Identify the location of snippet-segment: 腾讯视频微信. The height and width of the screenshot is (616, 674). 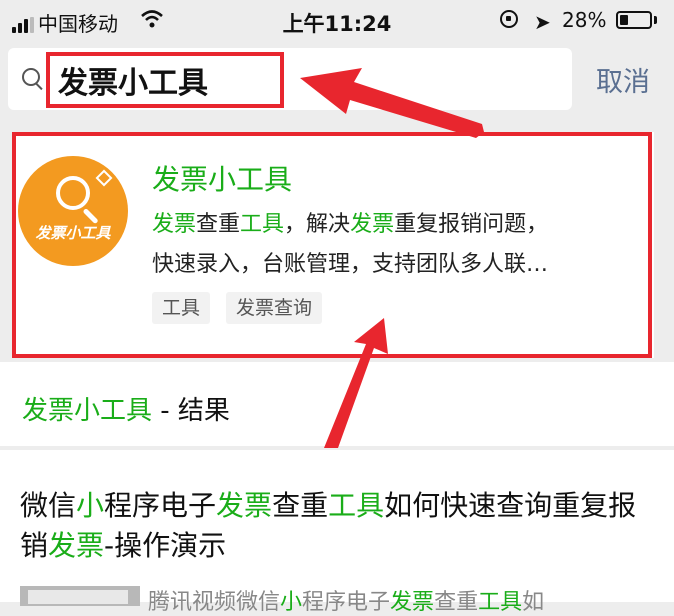
(214, 602).